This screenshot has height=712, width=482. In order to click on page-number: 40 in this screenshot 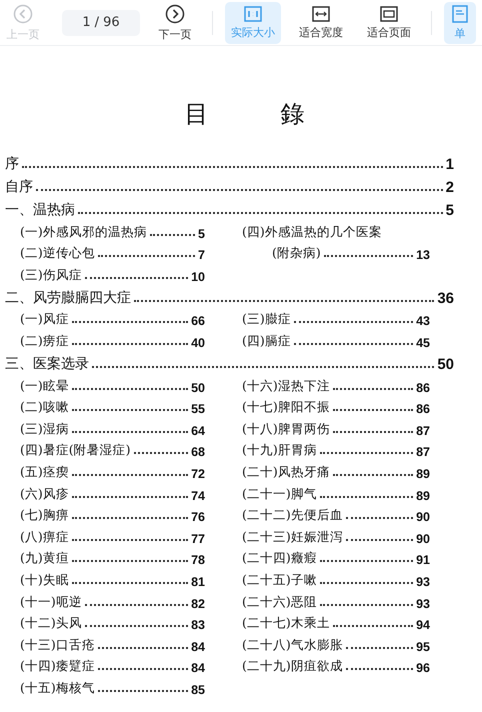, I will do `click(198, 343)`.